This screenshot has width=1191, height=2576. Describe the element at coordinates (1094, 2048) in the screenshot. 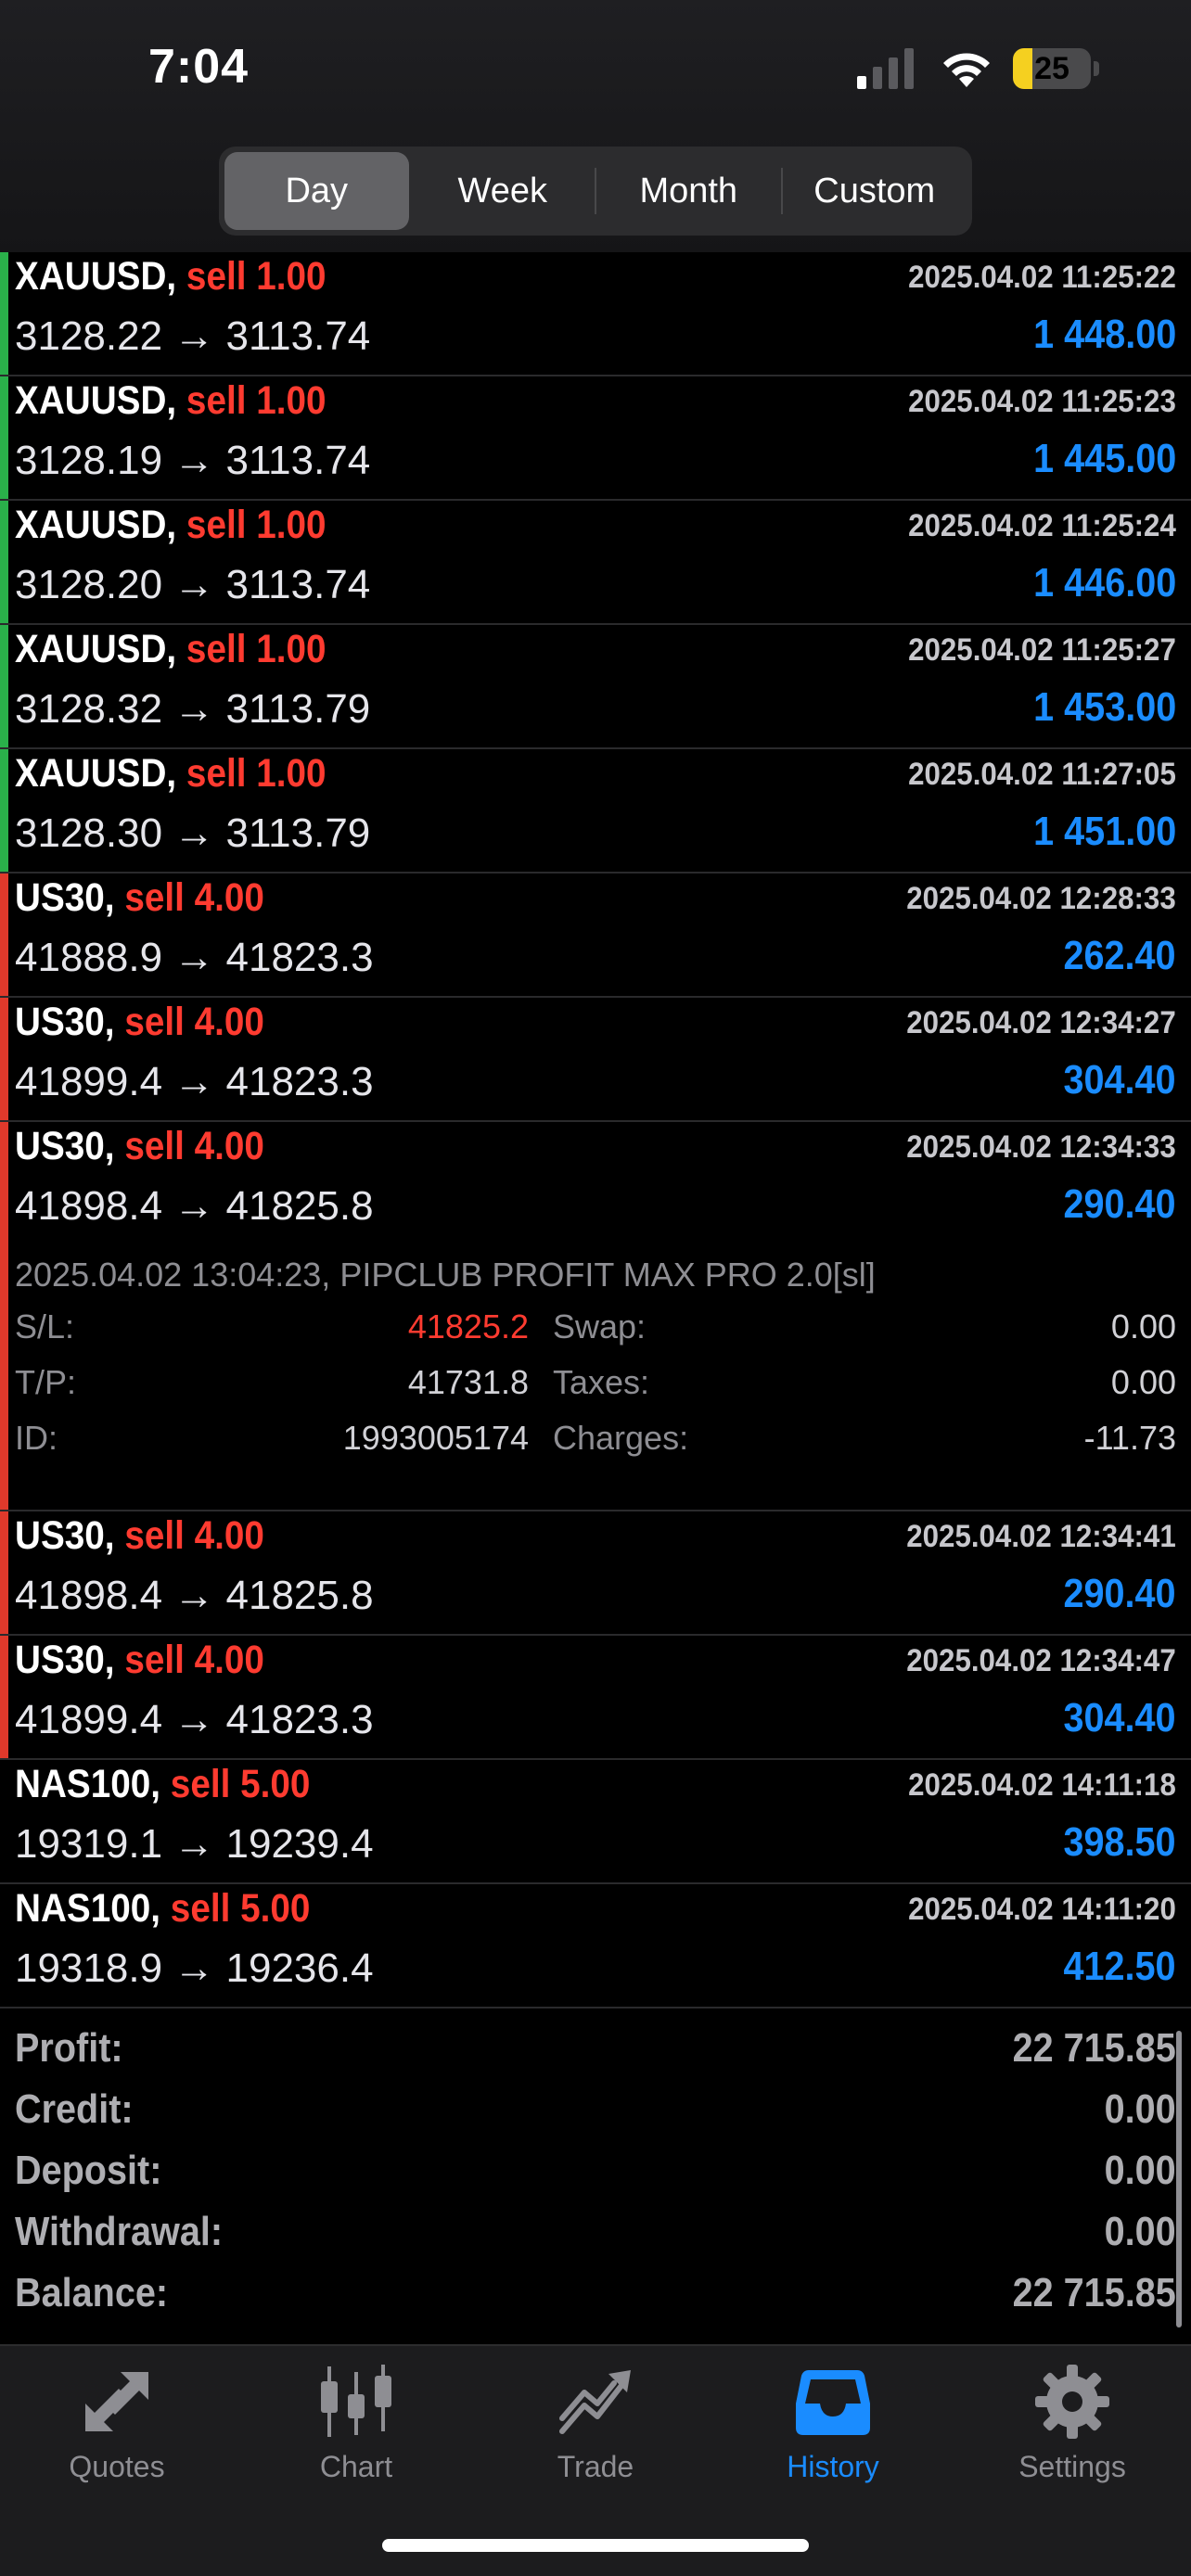

I see `summary-profit-value: 22 715.85` at that location.